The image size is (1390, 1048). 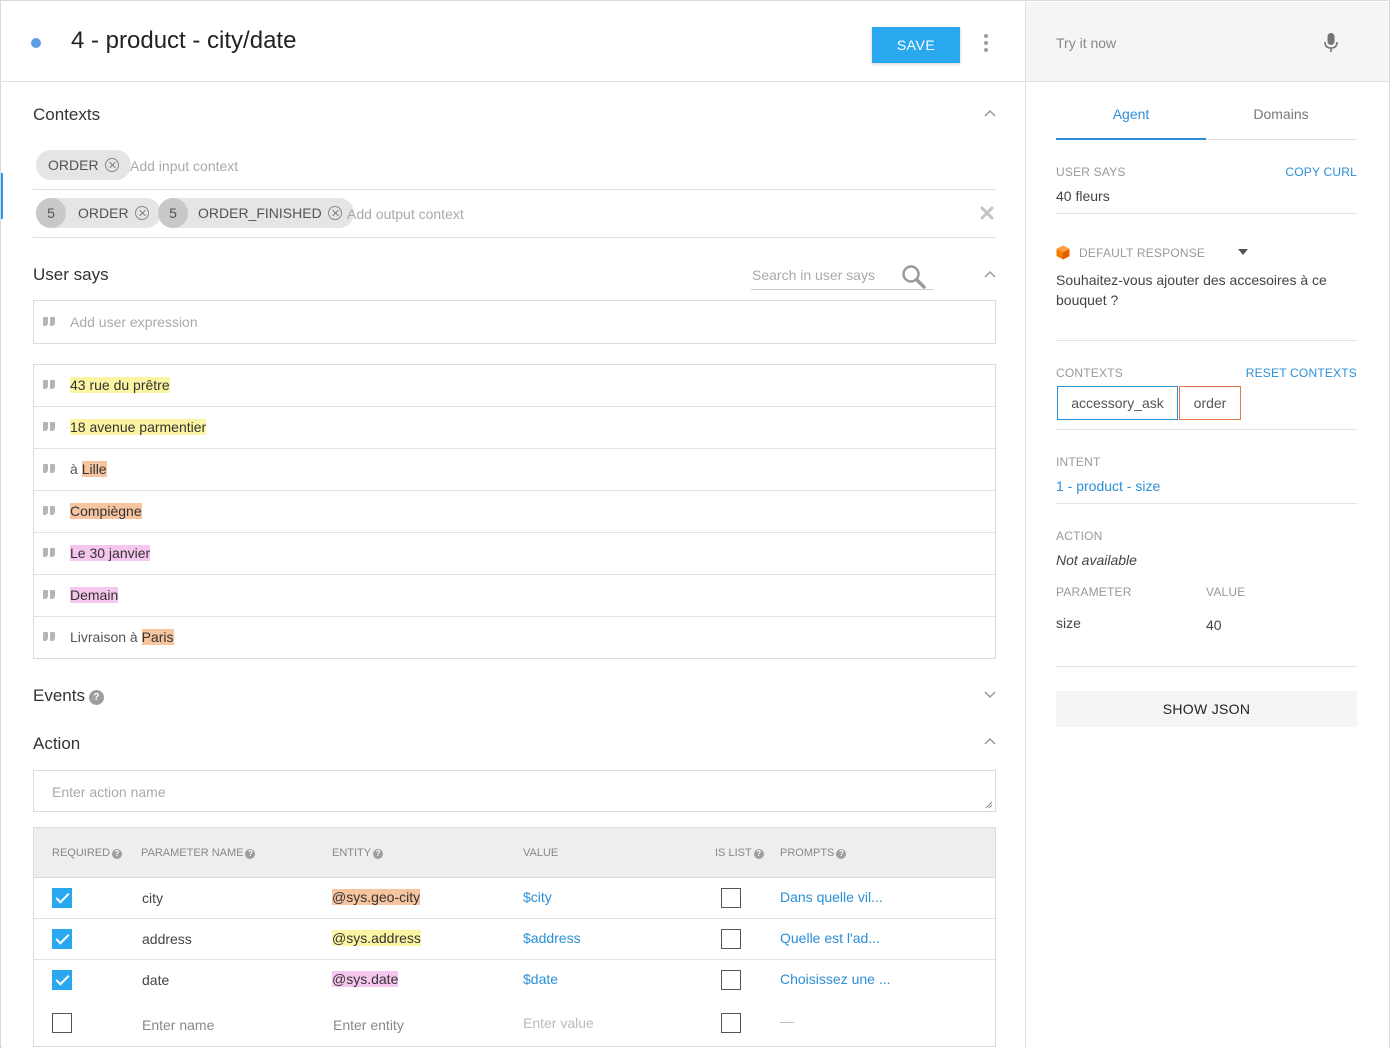 What do you see at coordinates (1243, 252) in the screenshot?
I see `dropdown-caret-icon` at bounding box center [1243, 252].